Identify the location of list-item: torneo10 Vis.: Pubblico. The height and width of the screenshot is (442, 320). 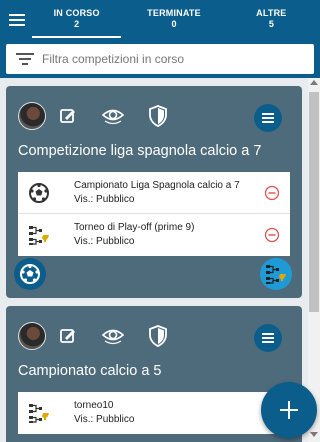
(154, 413).